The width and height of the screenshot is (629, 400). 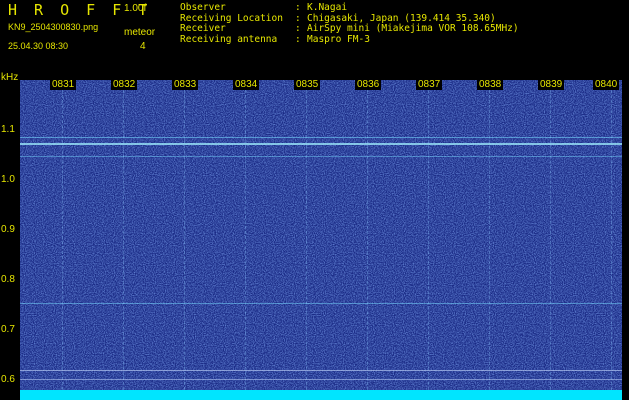 I want to click on time-label: 0832, so click(x=124, y=85).